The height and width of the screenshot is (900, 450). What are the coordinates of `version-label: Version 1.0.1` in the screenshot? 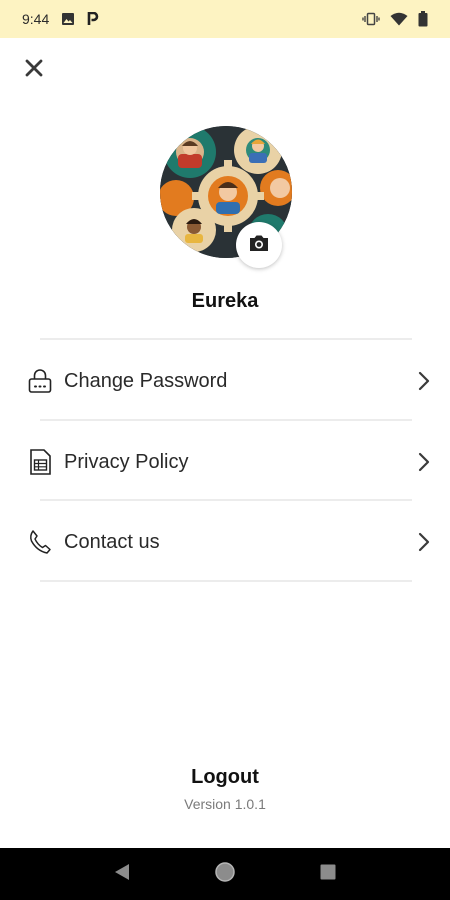 It's located at (225, 804).